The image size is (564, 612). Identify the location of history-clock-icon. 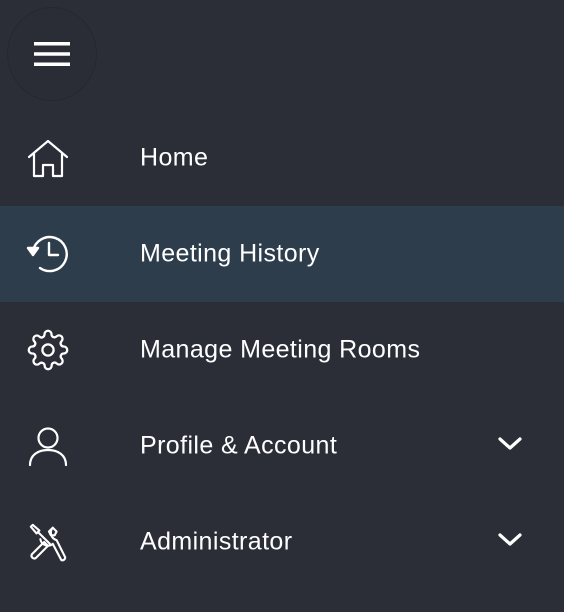
(48, 254).